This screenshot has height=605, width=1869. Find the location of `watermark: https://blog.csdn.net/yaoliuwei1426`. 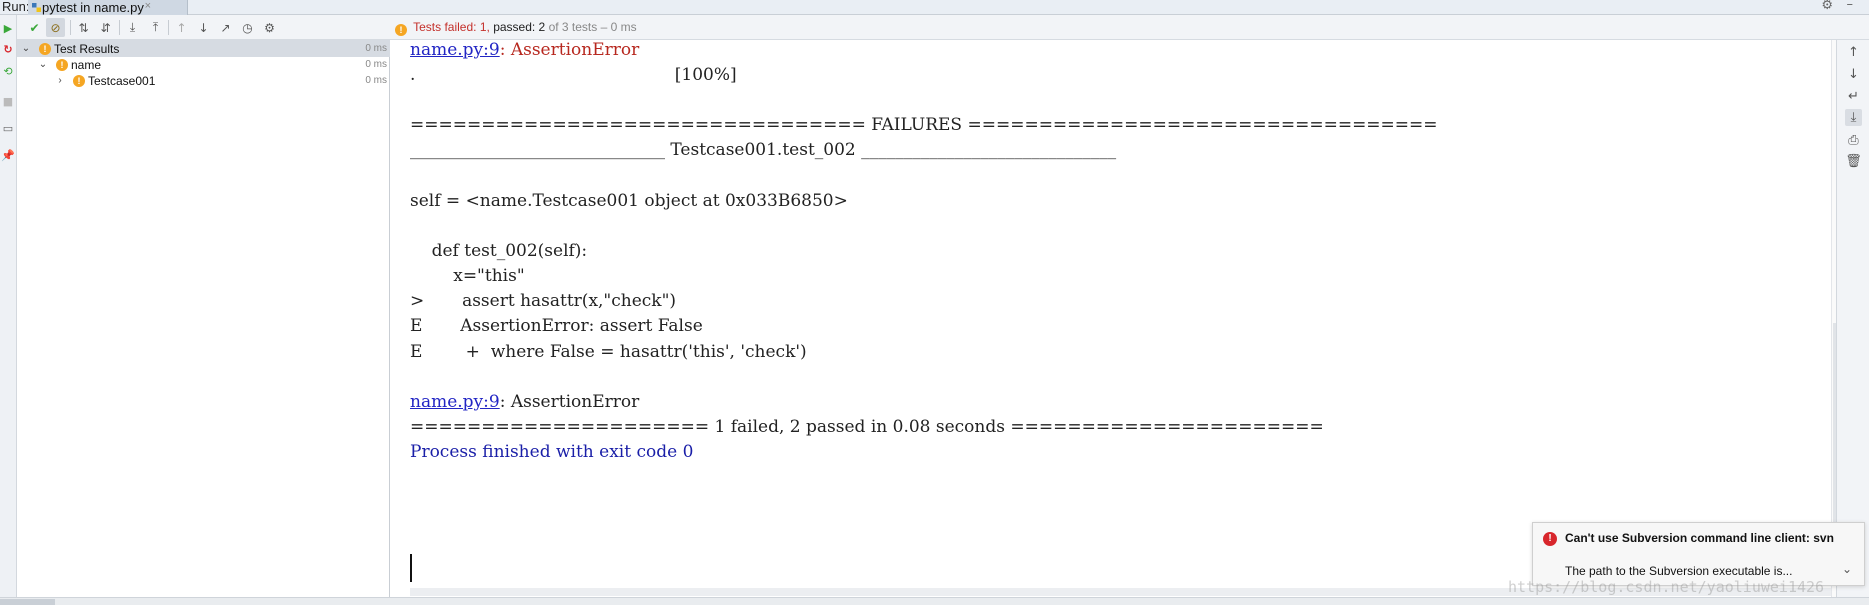

watermark: https://blog.csdn.net/yaoliuwei1426 is located at coordinates (1666, 587).